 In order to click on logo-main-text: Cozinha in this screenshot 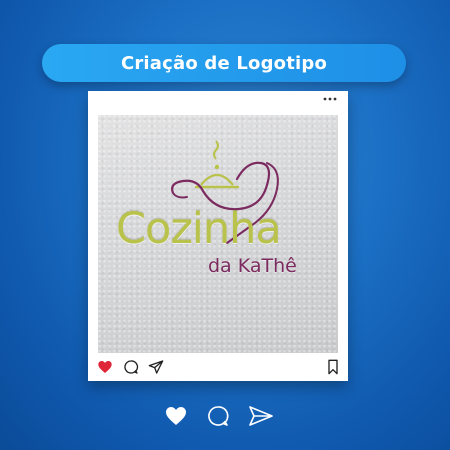, I will do `click(199, 229)`.